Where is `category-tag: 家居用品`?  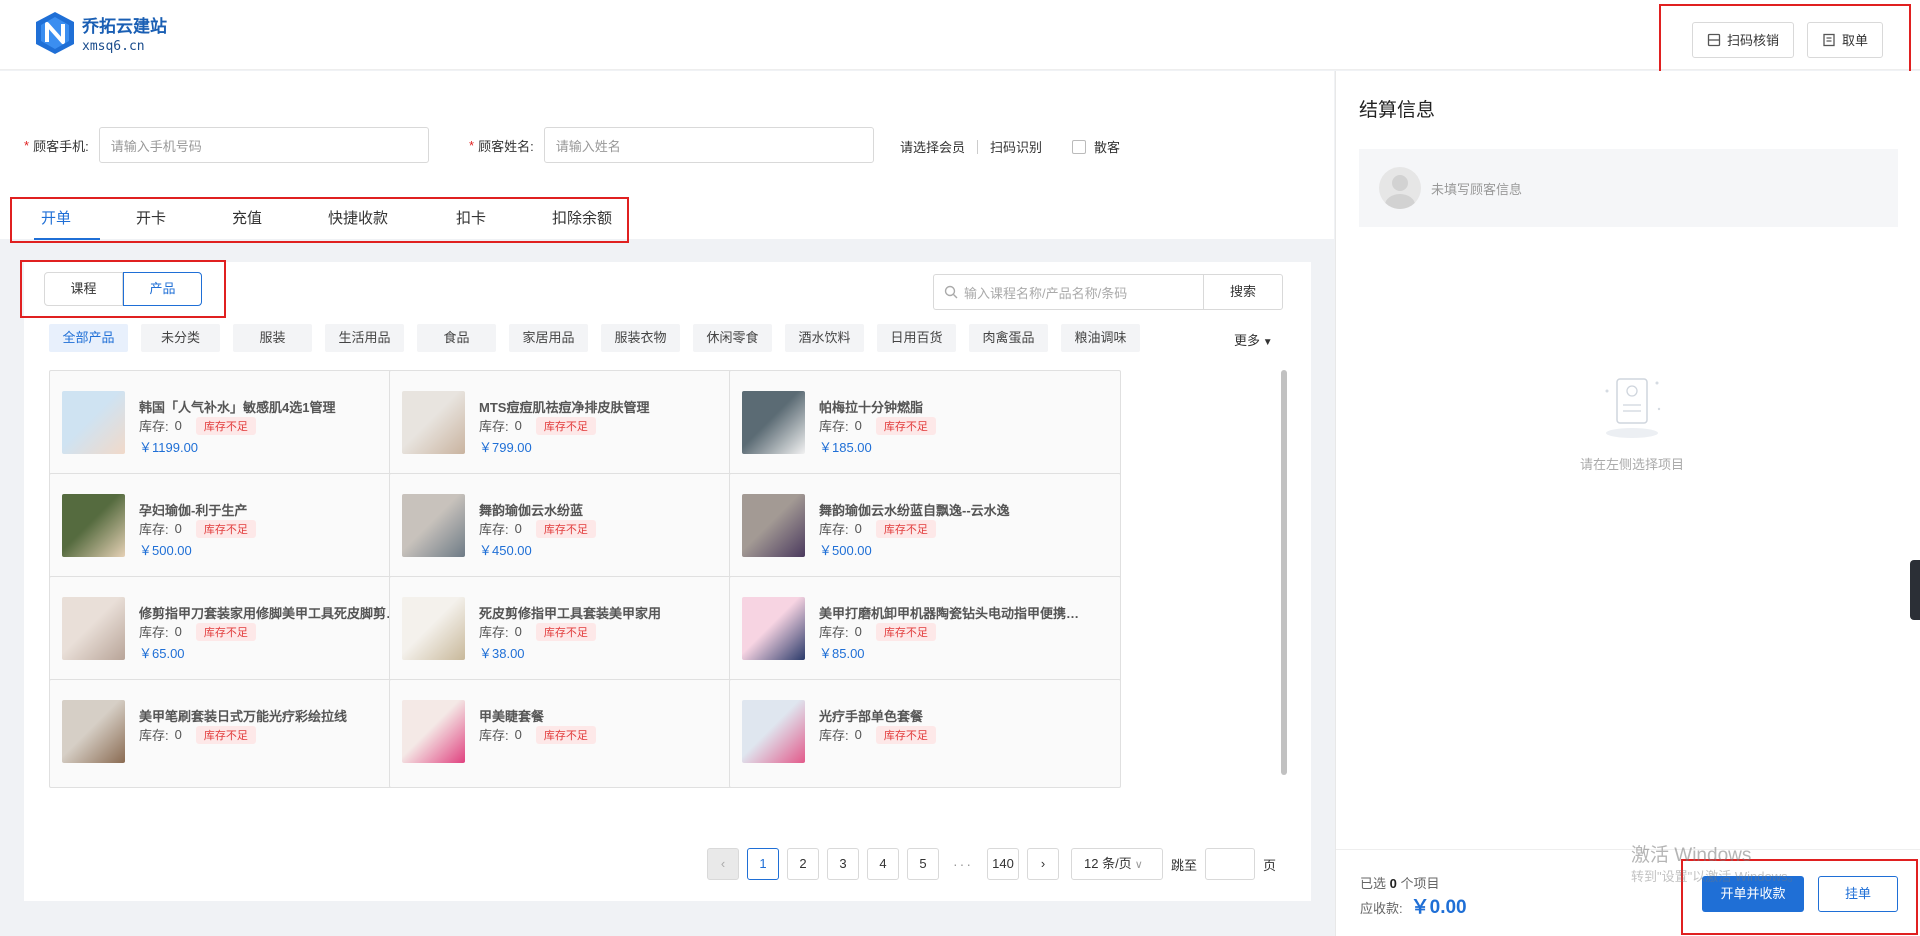 category-tag: 家居用品 is located at coordinates (548, 338).